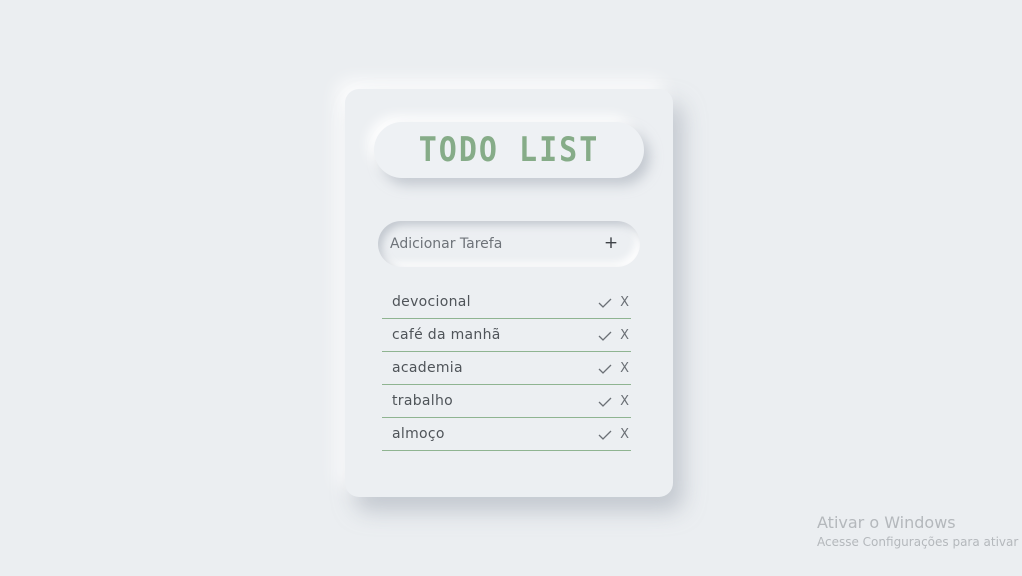  Describe the element at coordinates (446, 335) in the screenshot. I see `task-label: café da manhã` at that location.